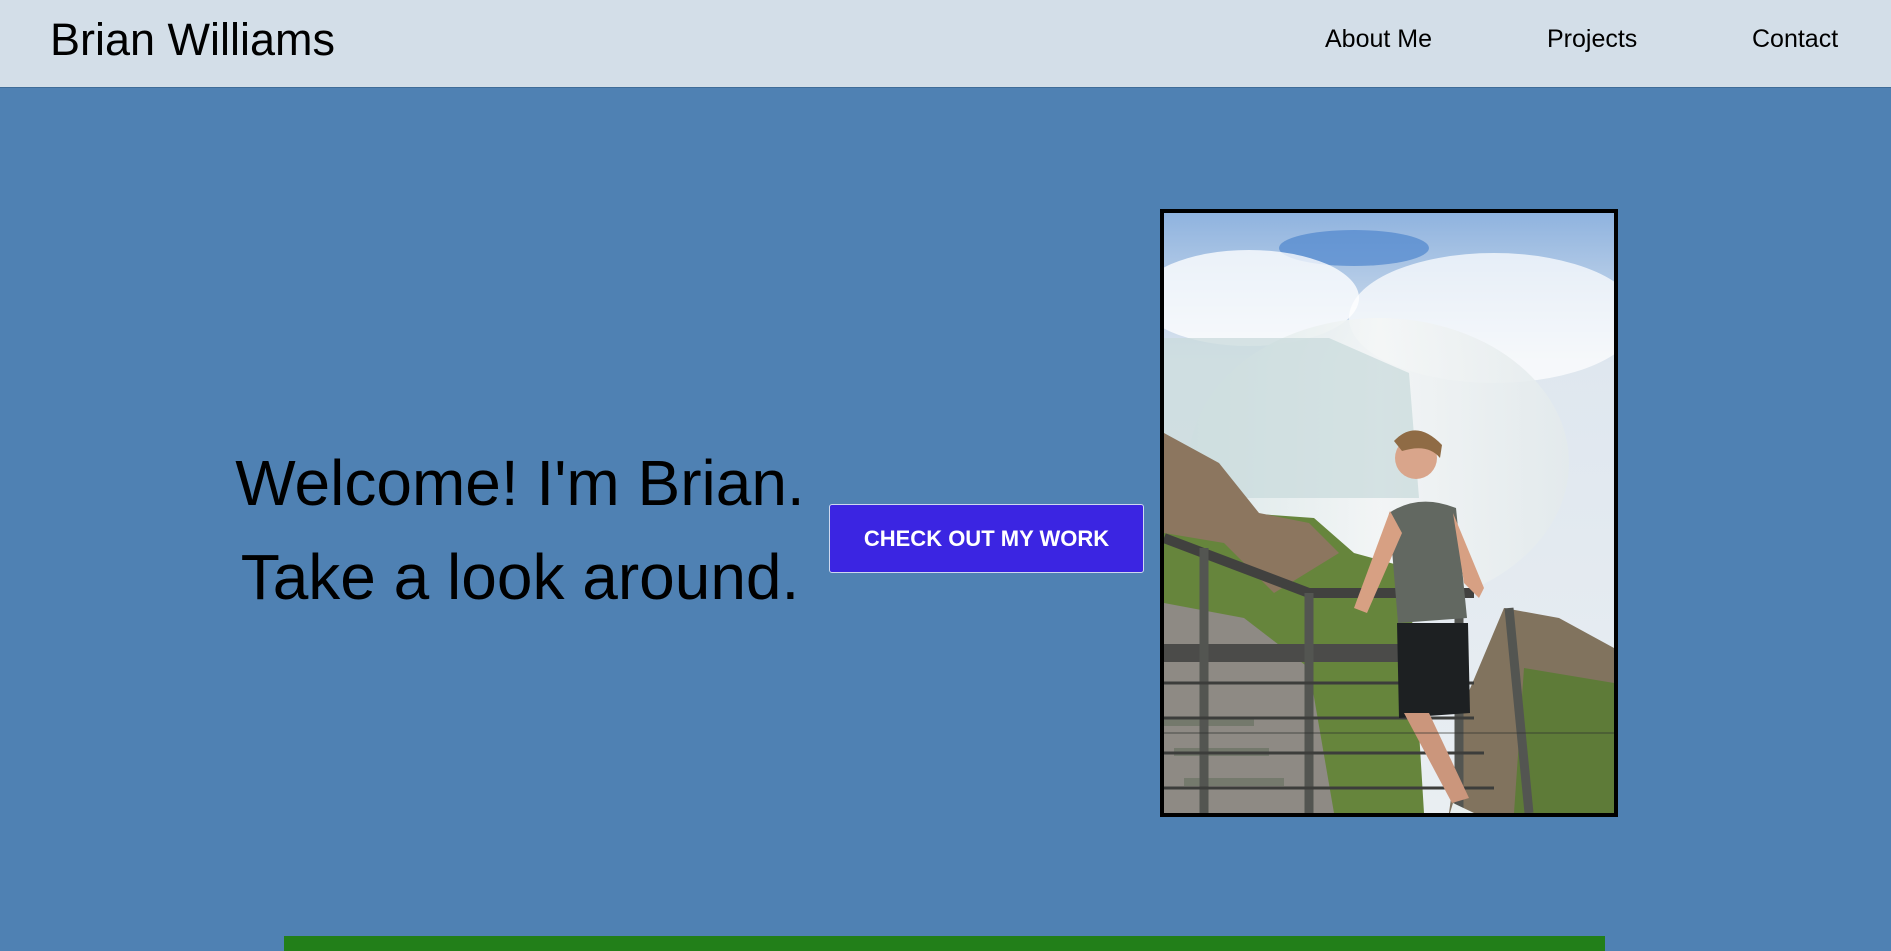 The height and width of the screenshot is (951, 1891). Describe the element at coordinates (193, 39) in the screenshot. I see `site-name: Brian Williams` at that location.